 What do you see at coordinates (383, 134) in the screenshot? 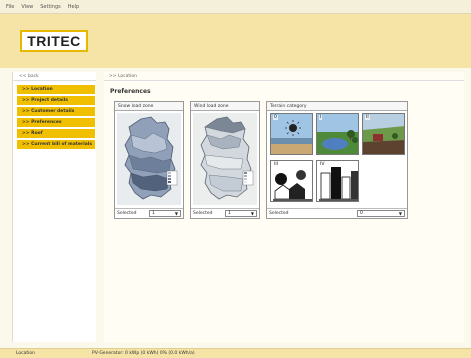
I see `terrain-tile-2: II` at bounding box center [383, 134].